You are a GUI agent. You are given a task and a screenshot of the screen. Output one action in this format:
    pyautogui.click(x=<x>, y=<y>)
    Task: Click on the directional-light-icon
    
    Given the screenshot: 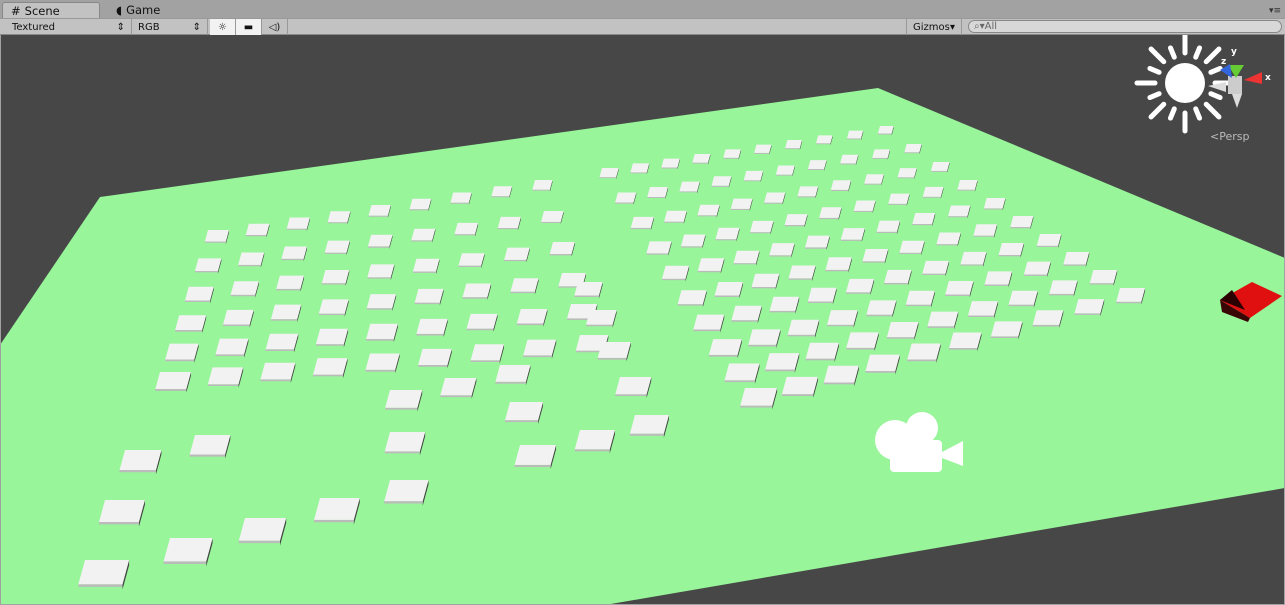 What is the action you would take?
    pyautogui.click(x=1185, y=83)
    